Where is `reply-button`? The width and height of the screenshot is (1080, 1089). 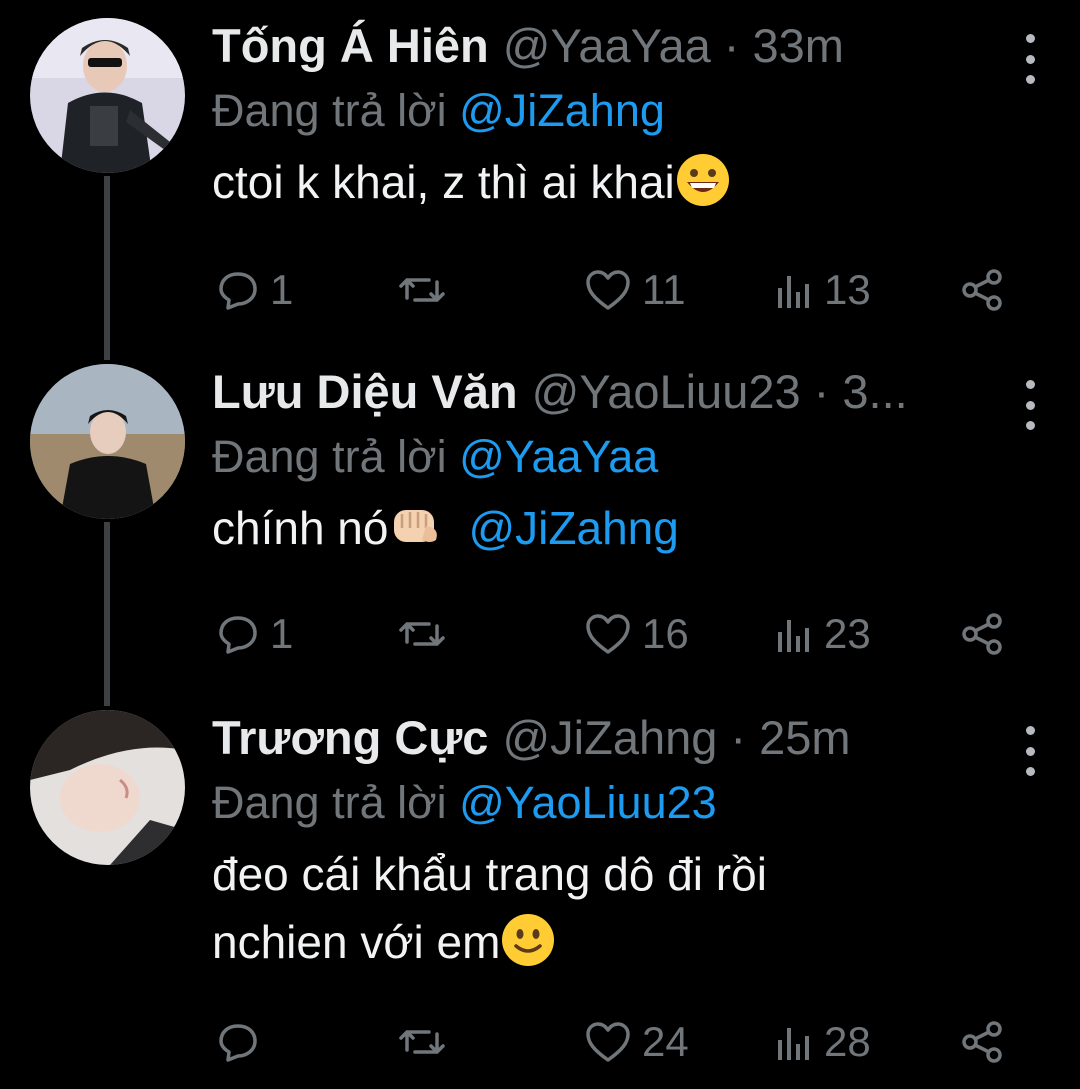
reply-button is located at coordinates (243, 1042).